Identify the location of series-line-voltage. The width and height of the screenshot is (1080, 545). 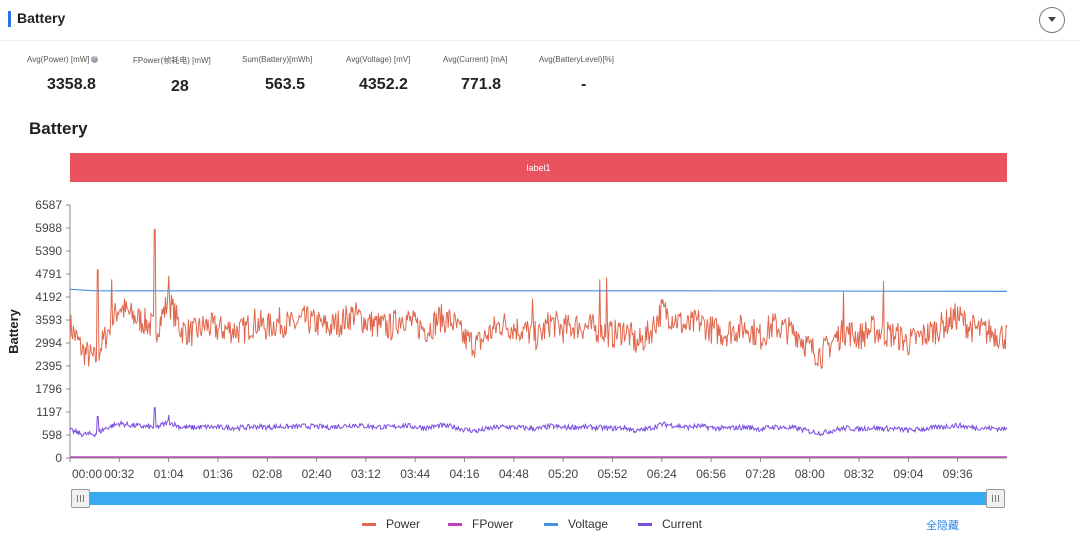
(538, 290).